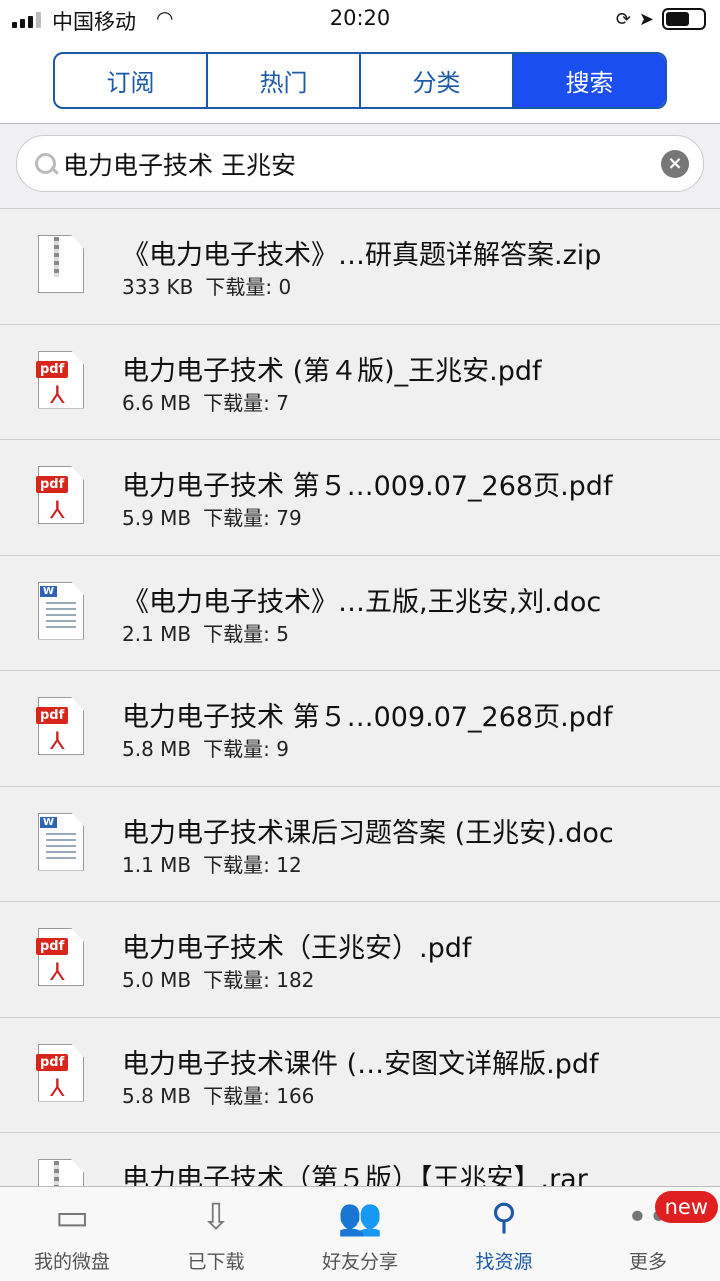 This screenshot has width=720, height=1281. Describe the element at coordinates (362, 255) in the screenshot. I see `file-name: 《电力电子技术》…研真题详解答案.zip` at that location.